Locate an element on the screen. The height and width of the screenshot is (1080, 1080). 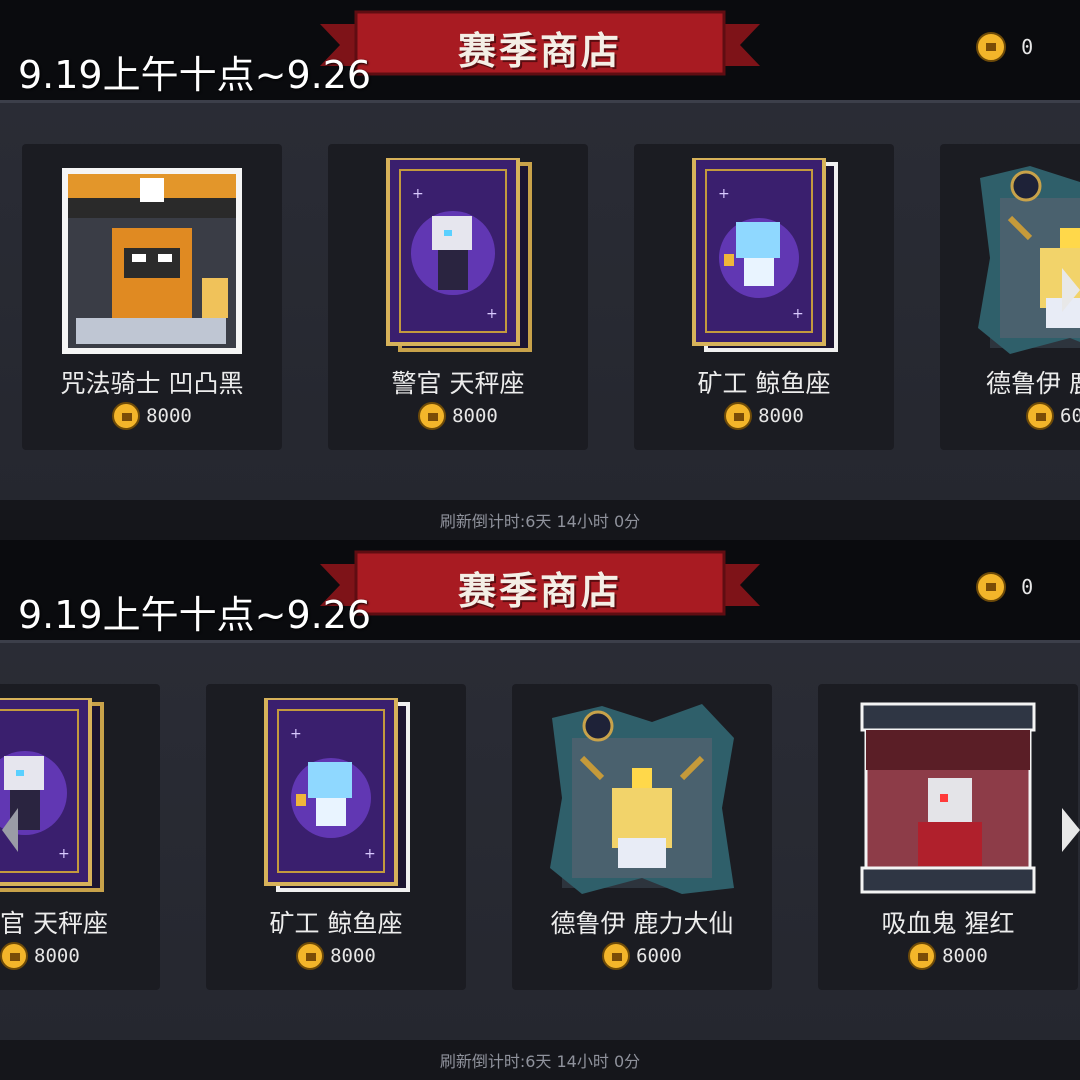
shop-item-card: 德鲁伊 鹿力大仙 6000 is located at coordinates (642, 837).